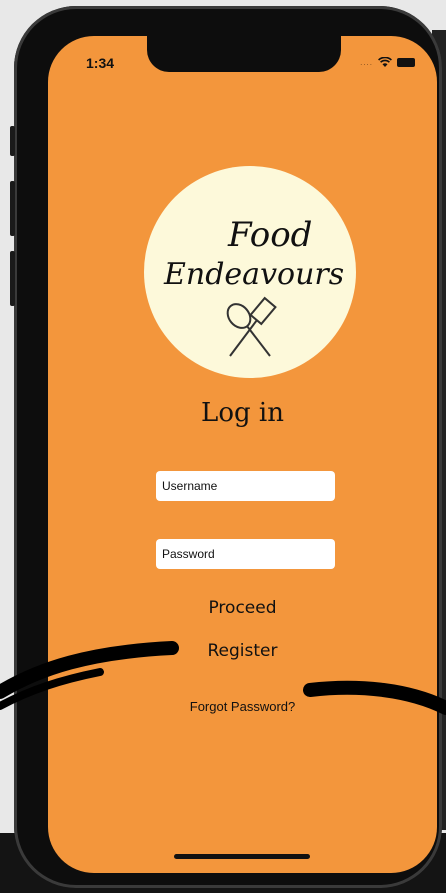 The height and width of the screenshot is (893, 446). Describe the element at coordinates (12, 141) in the screenshot. I see `mute-switch` at that location.